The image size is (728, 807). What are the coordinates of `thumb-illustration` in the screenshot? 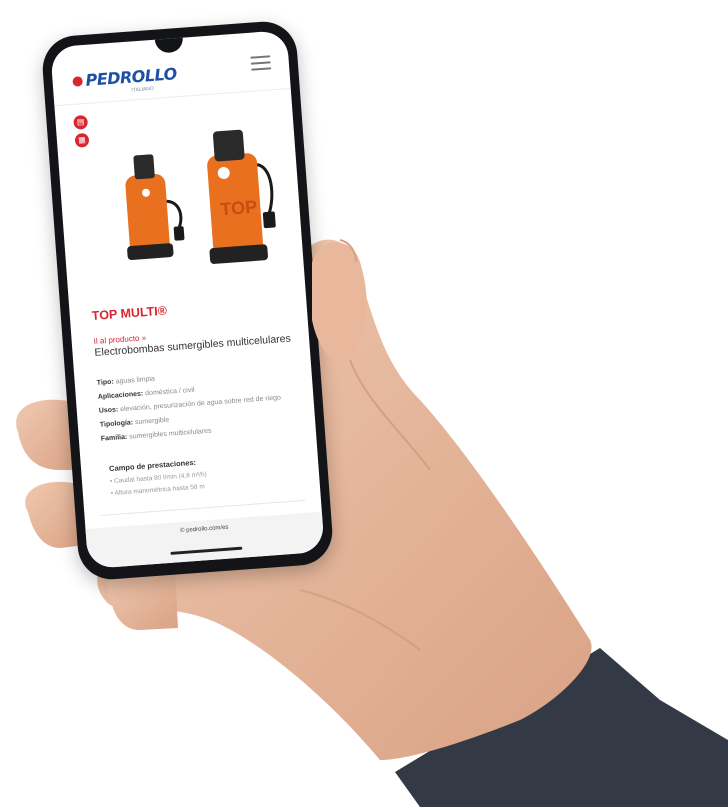 It's located at (339, 301).